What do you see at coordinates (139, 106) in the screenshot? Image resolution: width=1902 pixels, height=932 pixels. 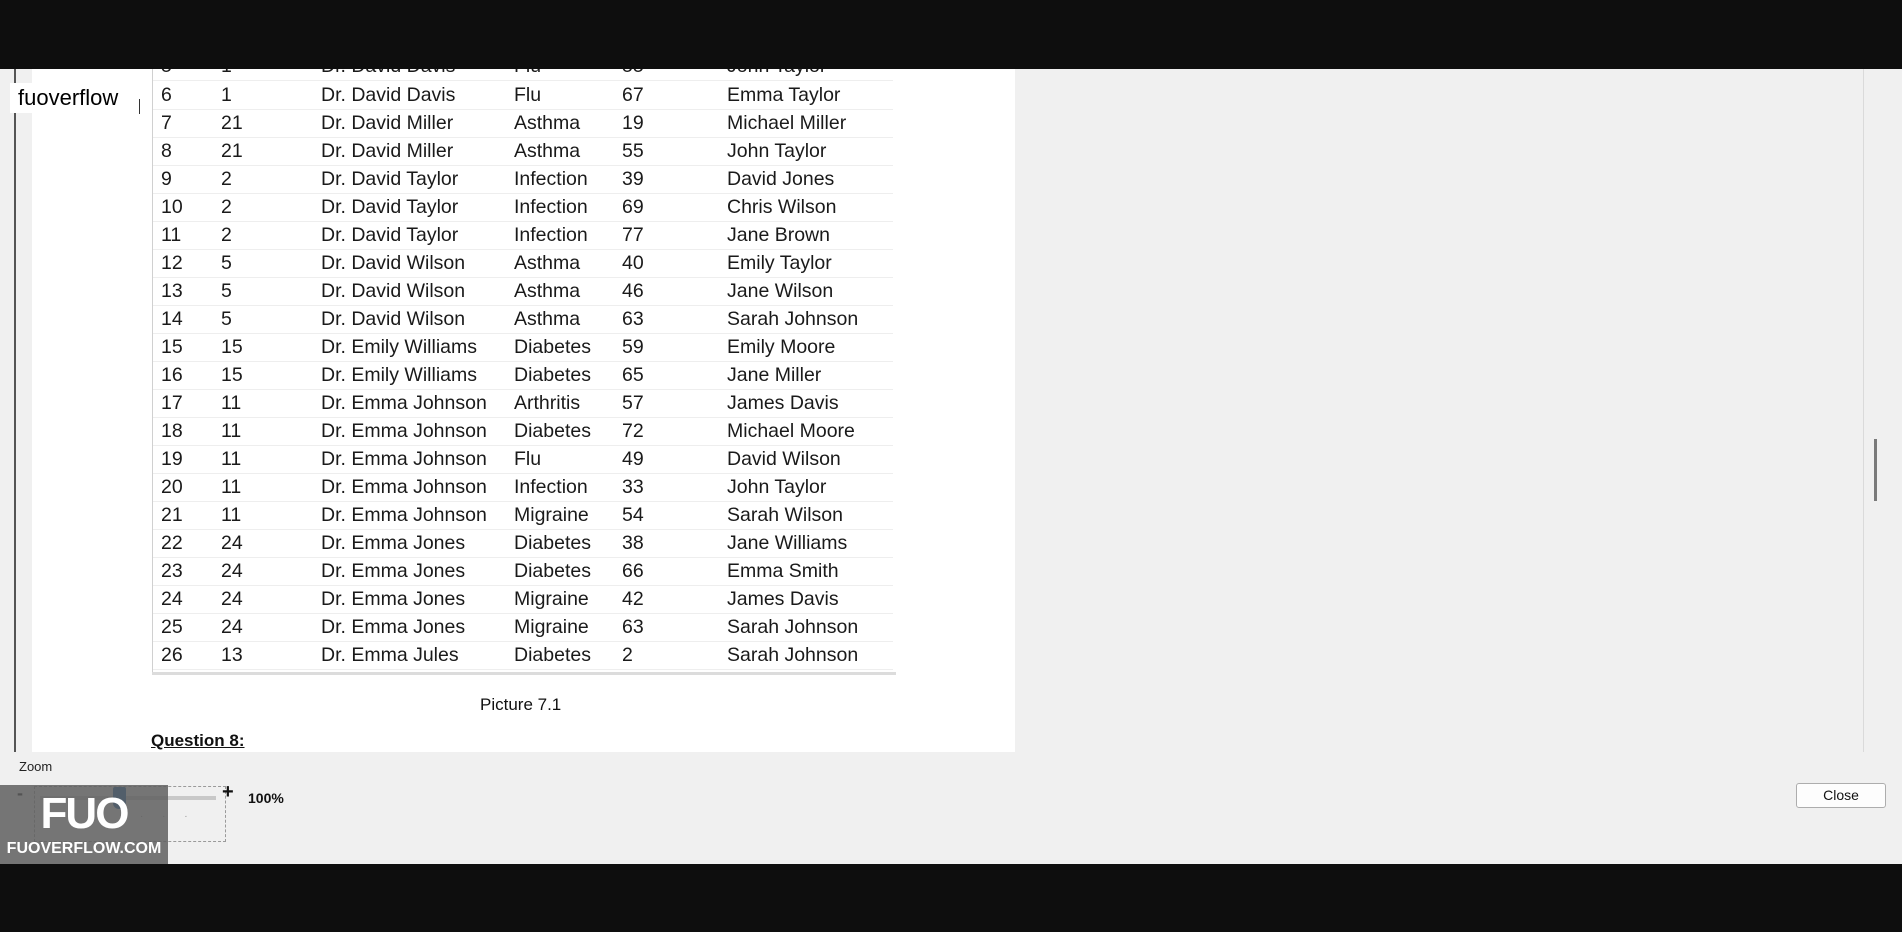 I see `text-cursor` at bounding box center [139, 106].